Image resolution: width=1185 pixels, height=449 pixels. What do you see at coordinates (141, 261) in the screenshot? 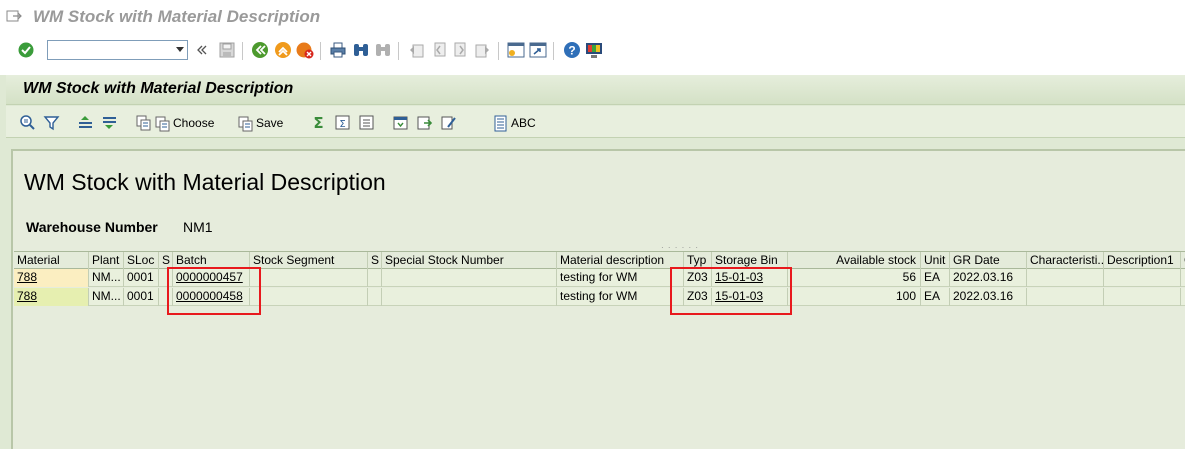
I see `column-header-sloc: SLoc` at bounding box center [141, 261].